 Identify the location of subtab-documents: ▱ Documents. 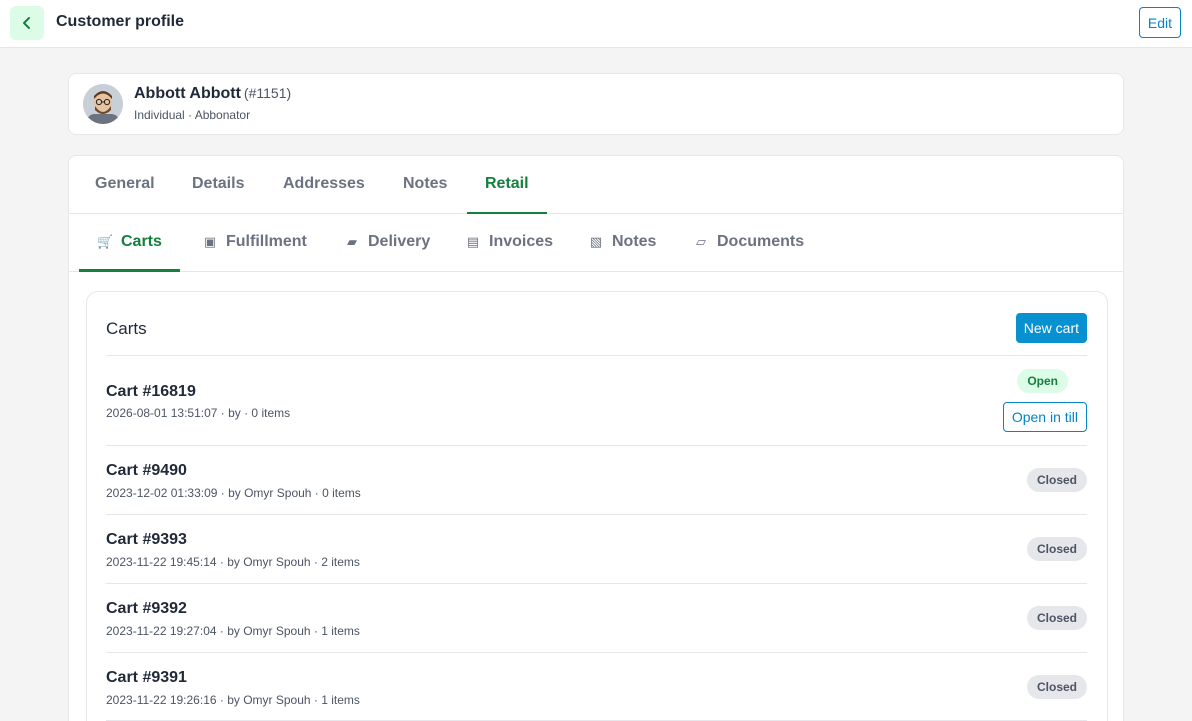
(748, 243).